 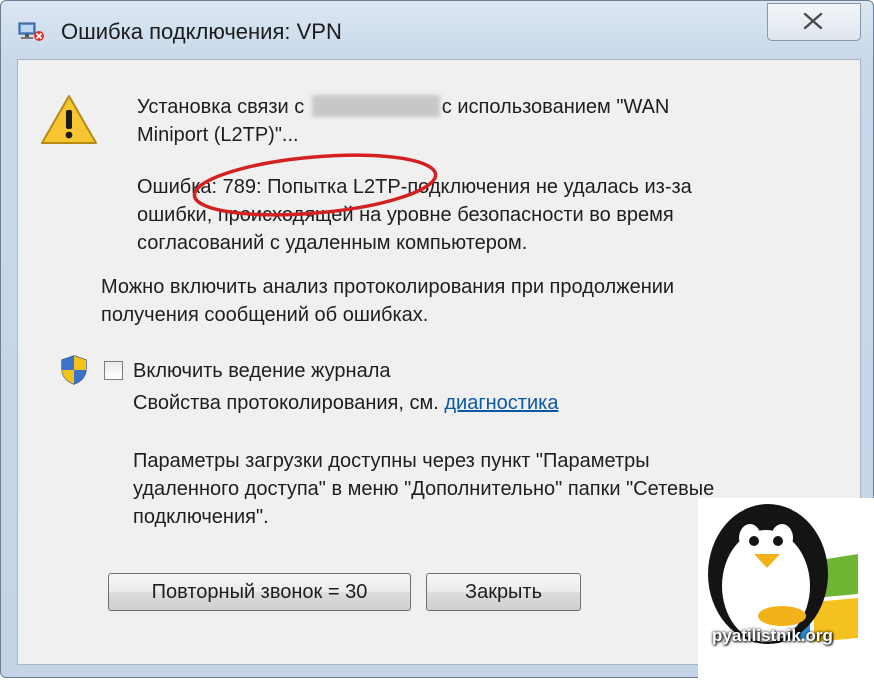 I want to click on enable-logging-checkbox, so click(x=113, y=370).